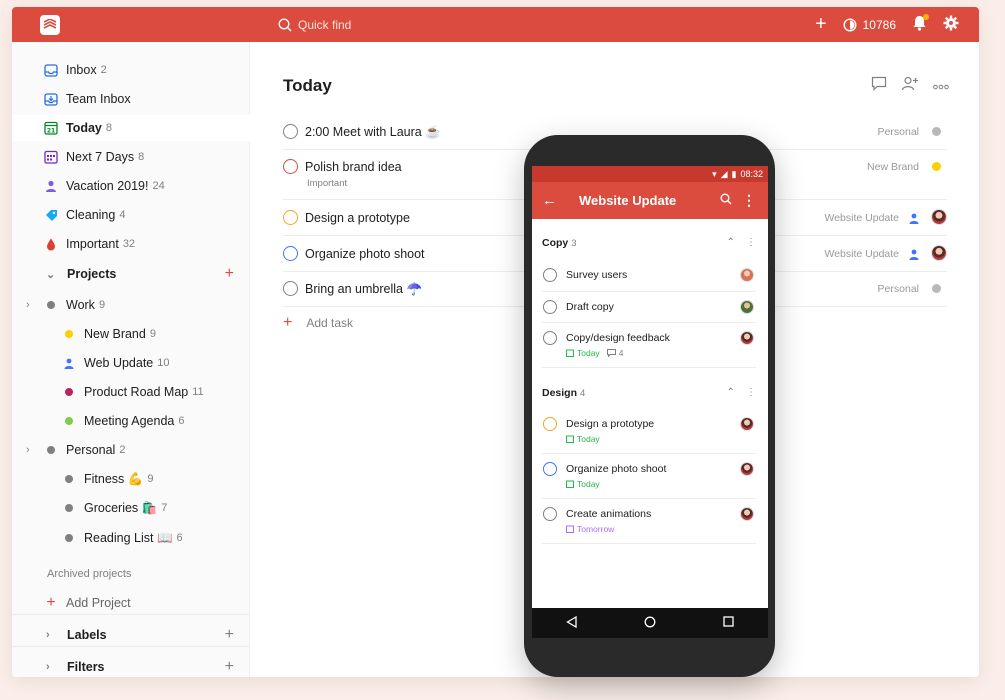 Image resolution: width=1005 pixels, height=700 pixels. What do you see at coordinates (128, 537) in the screenshot?
I see `sidebar-item-label: Reading List 📖` at bounding box center [128, 537].